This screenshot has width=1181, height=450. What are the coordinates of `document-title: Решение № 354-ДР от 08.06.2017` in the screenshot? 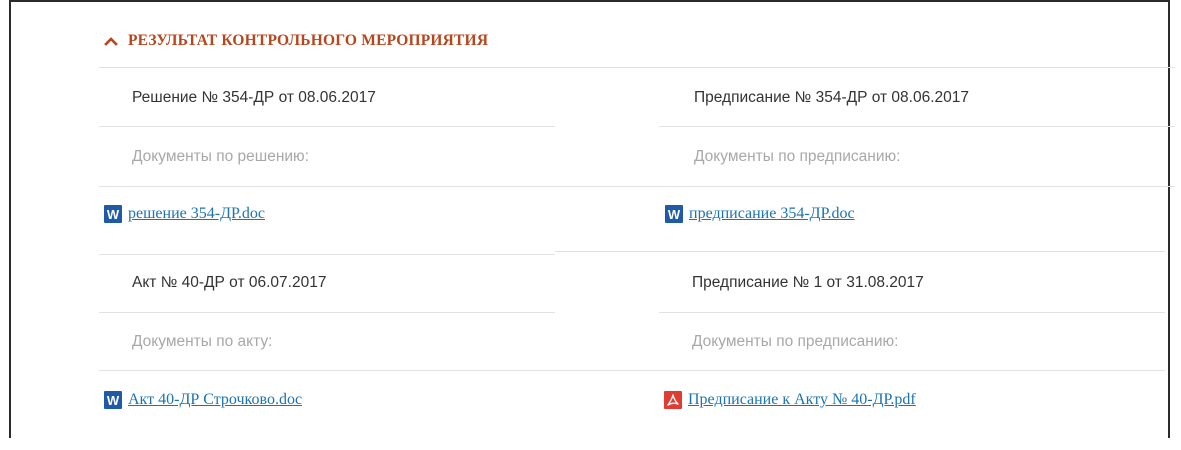 It's located at (254, 97).